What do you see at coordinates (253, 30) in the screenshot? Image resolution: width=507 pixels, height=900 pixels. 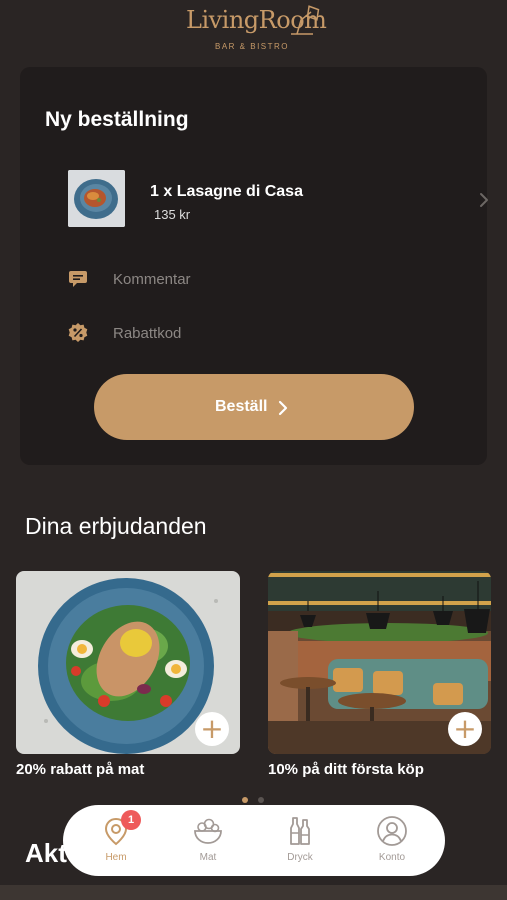 I see `brand-header: LivingRoom BAR & BISTRO` at bounding box center [253, 30].